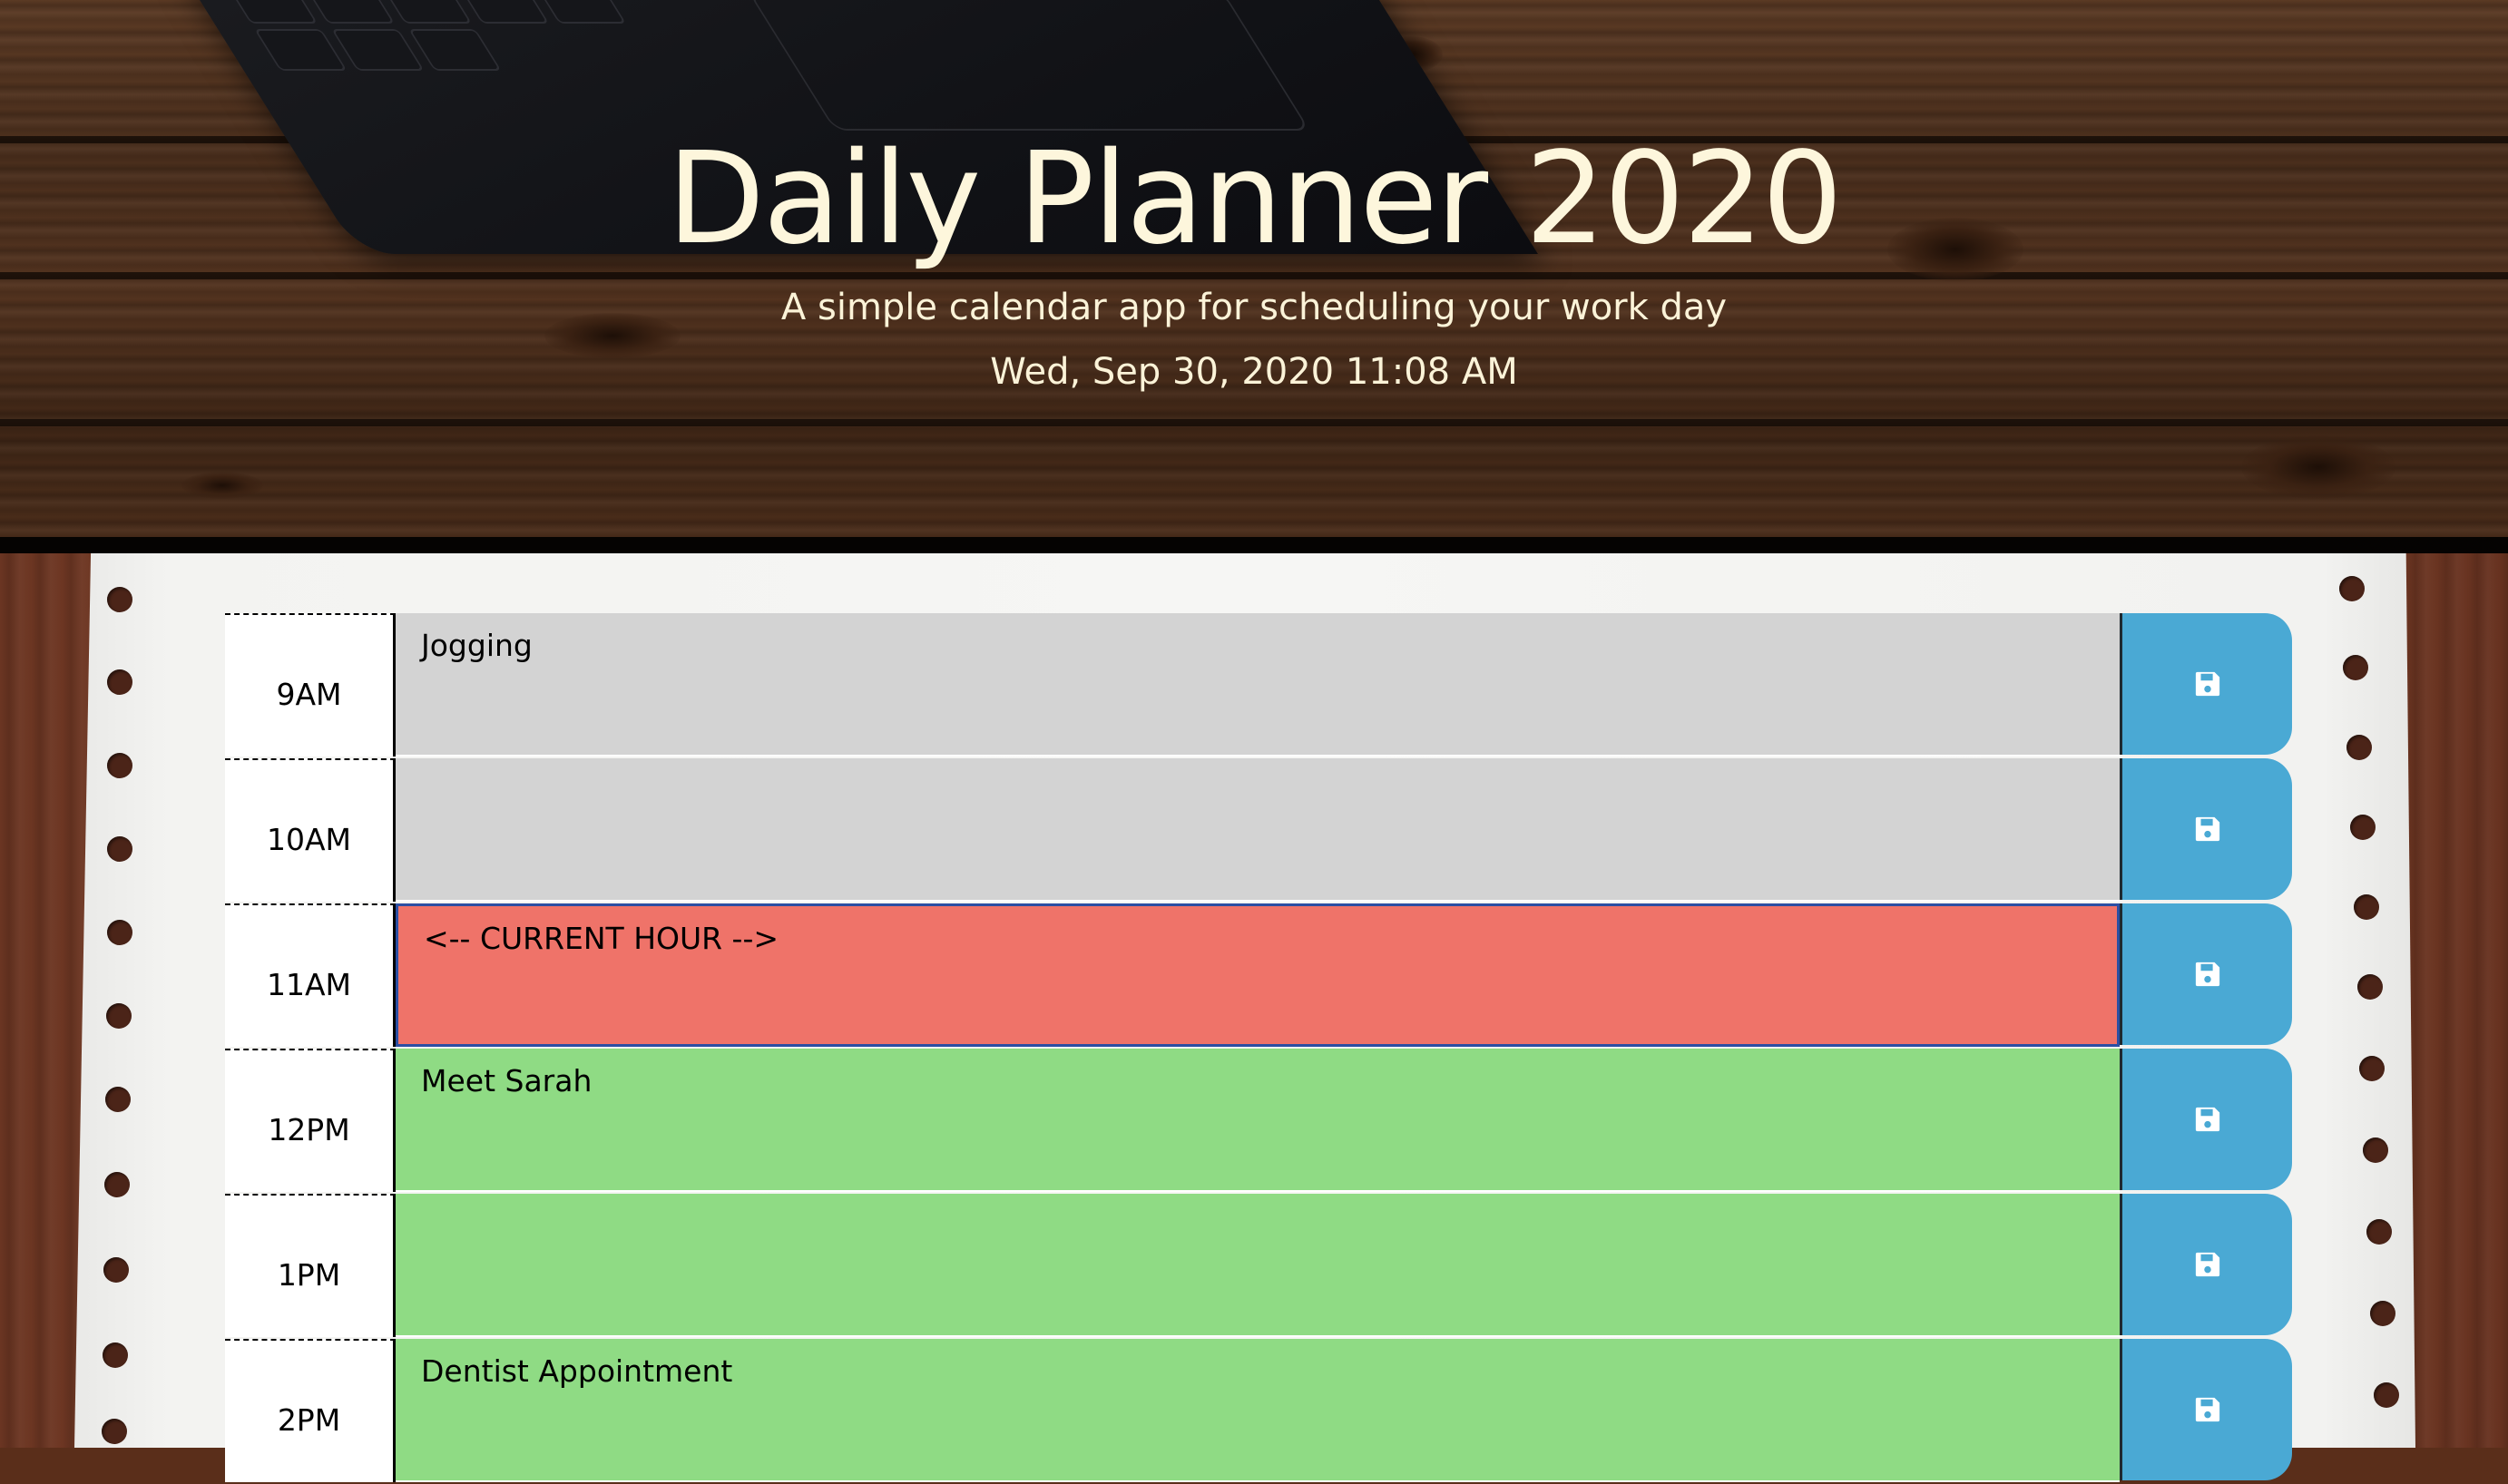 The image size is (2508, 1484). I want to click on time-block-11am: 11AM <-- CURRENT HOUR -->, so click(1259, 976).